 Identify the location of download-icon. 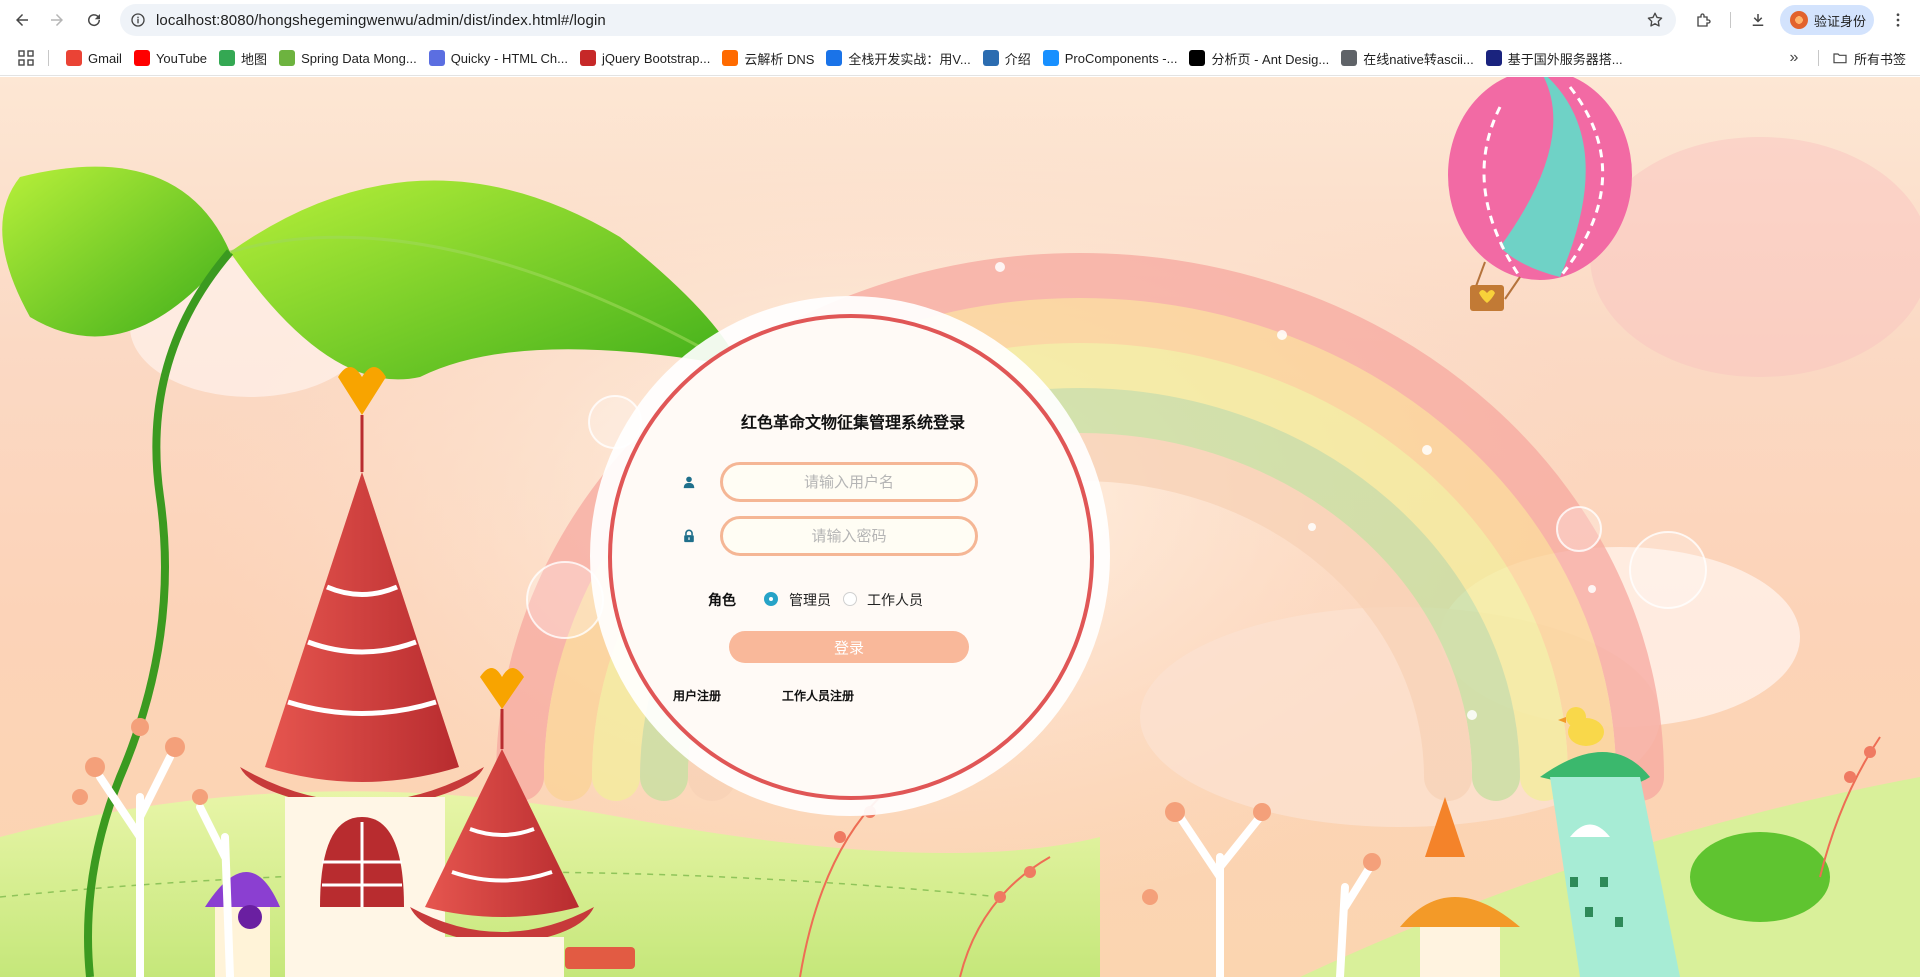
(1758, 20).